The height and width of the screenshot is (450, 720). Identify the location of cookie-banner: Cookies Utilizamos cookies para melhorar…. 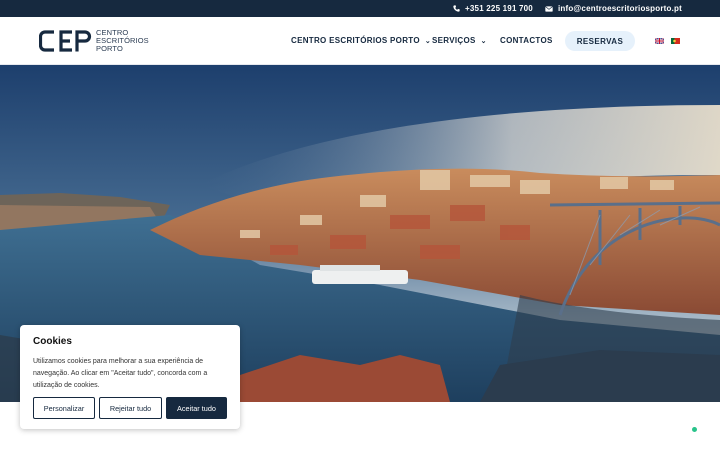
(130, 377).